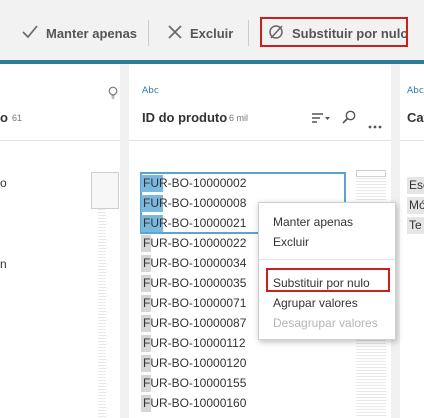 This screenshot has width=424, height=418. Describe the element at coordinates (375, 125) in the screenshot. I see `more-options-icon` at that location.